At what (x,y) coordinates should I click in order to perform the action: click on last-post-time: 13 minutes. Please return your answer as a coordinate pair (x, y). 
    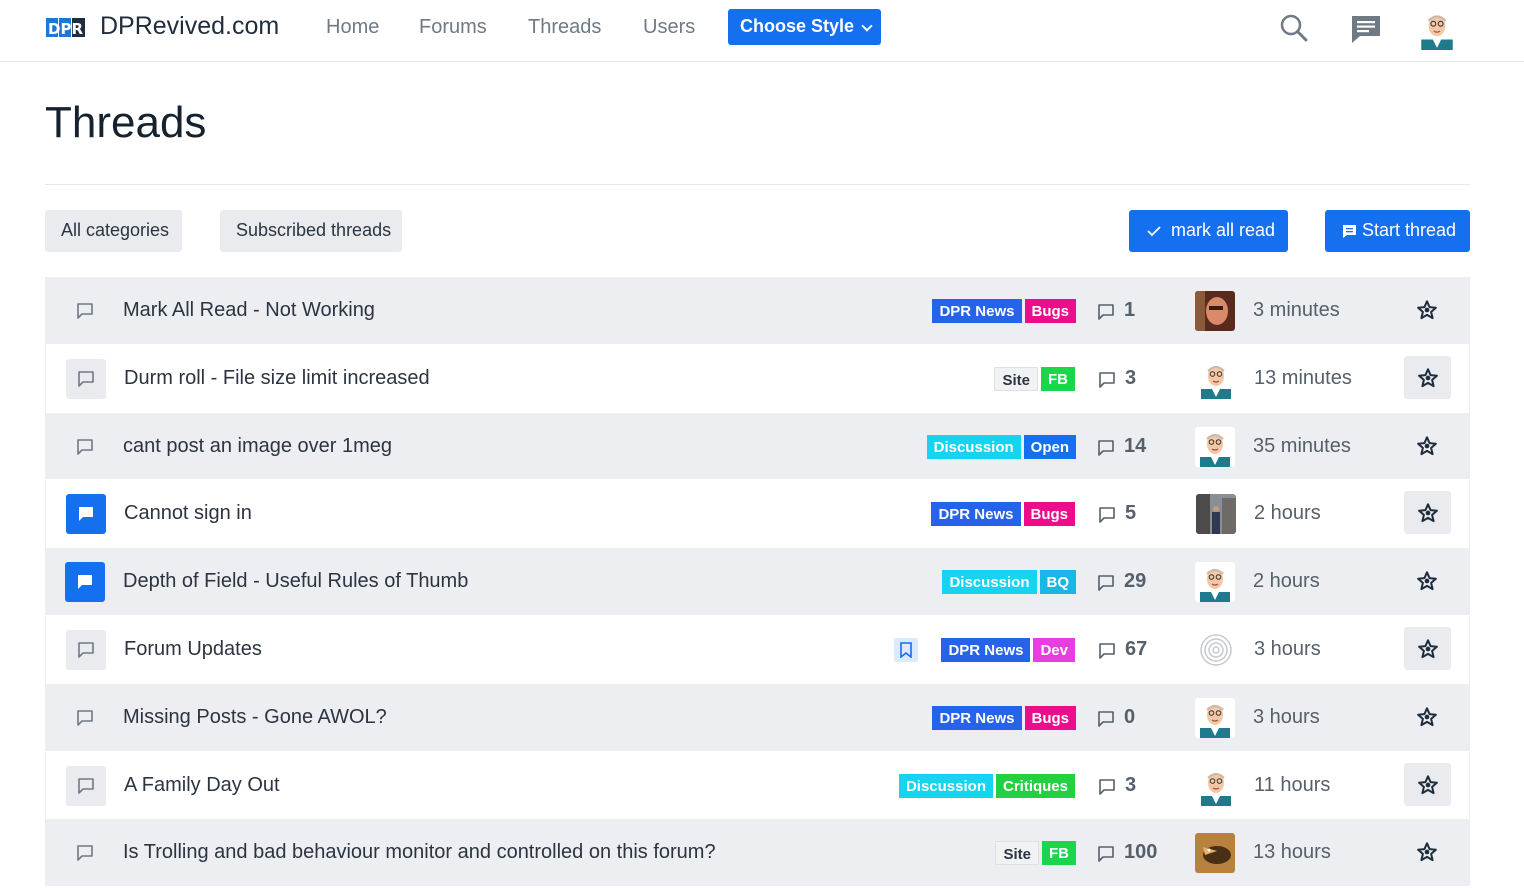
    Looking at the image, I should click on (1303, 378).